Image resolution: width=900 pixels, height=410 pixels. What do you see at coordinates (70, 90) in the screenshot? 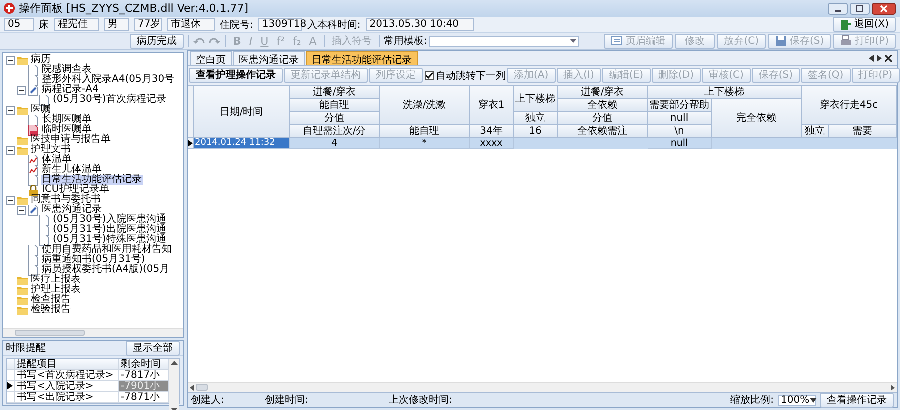
I see `tree-item: 病程记录-A4` at bounding box center [70, 90].